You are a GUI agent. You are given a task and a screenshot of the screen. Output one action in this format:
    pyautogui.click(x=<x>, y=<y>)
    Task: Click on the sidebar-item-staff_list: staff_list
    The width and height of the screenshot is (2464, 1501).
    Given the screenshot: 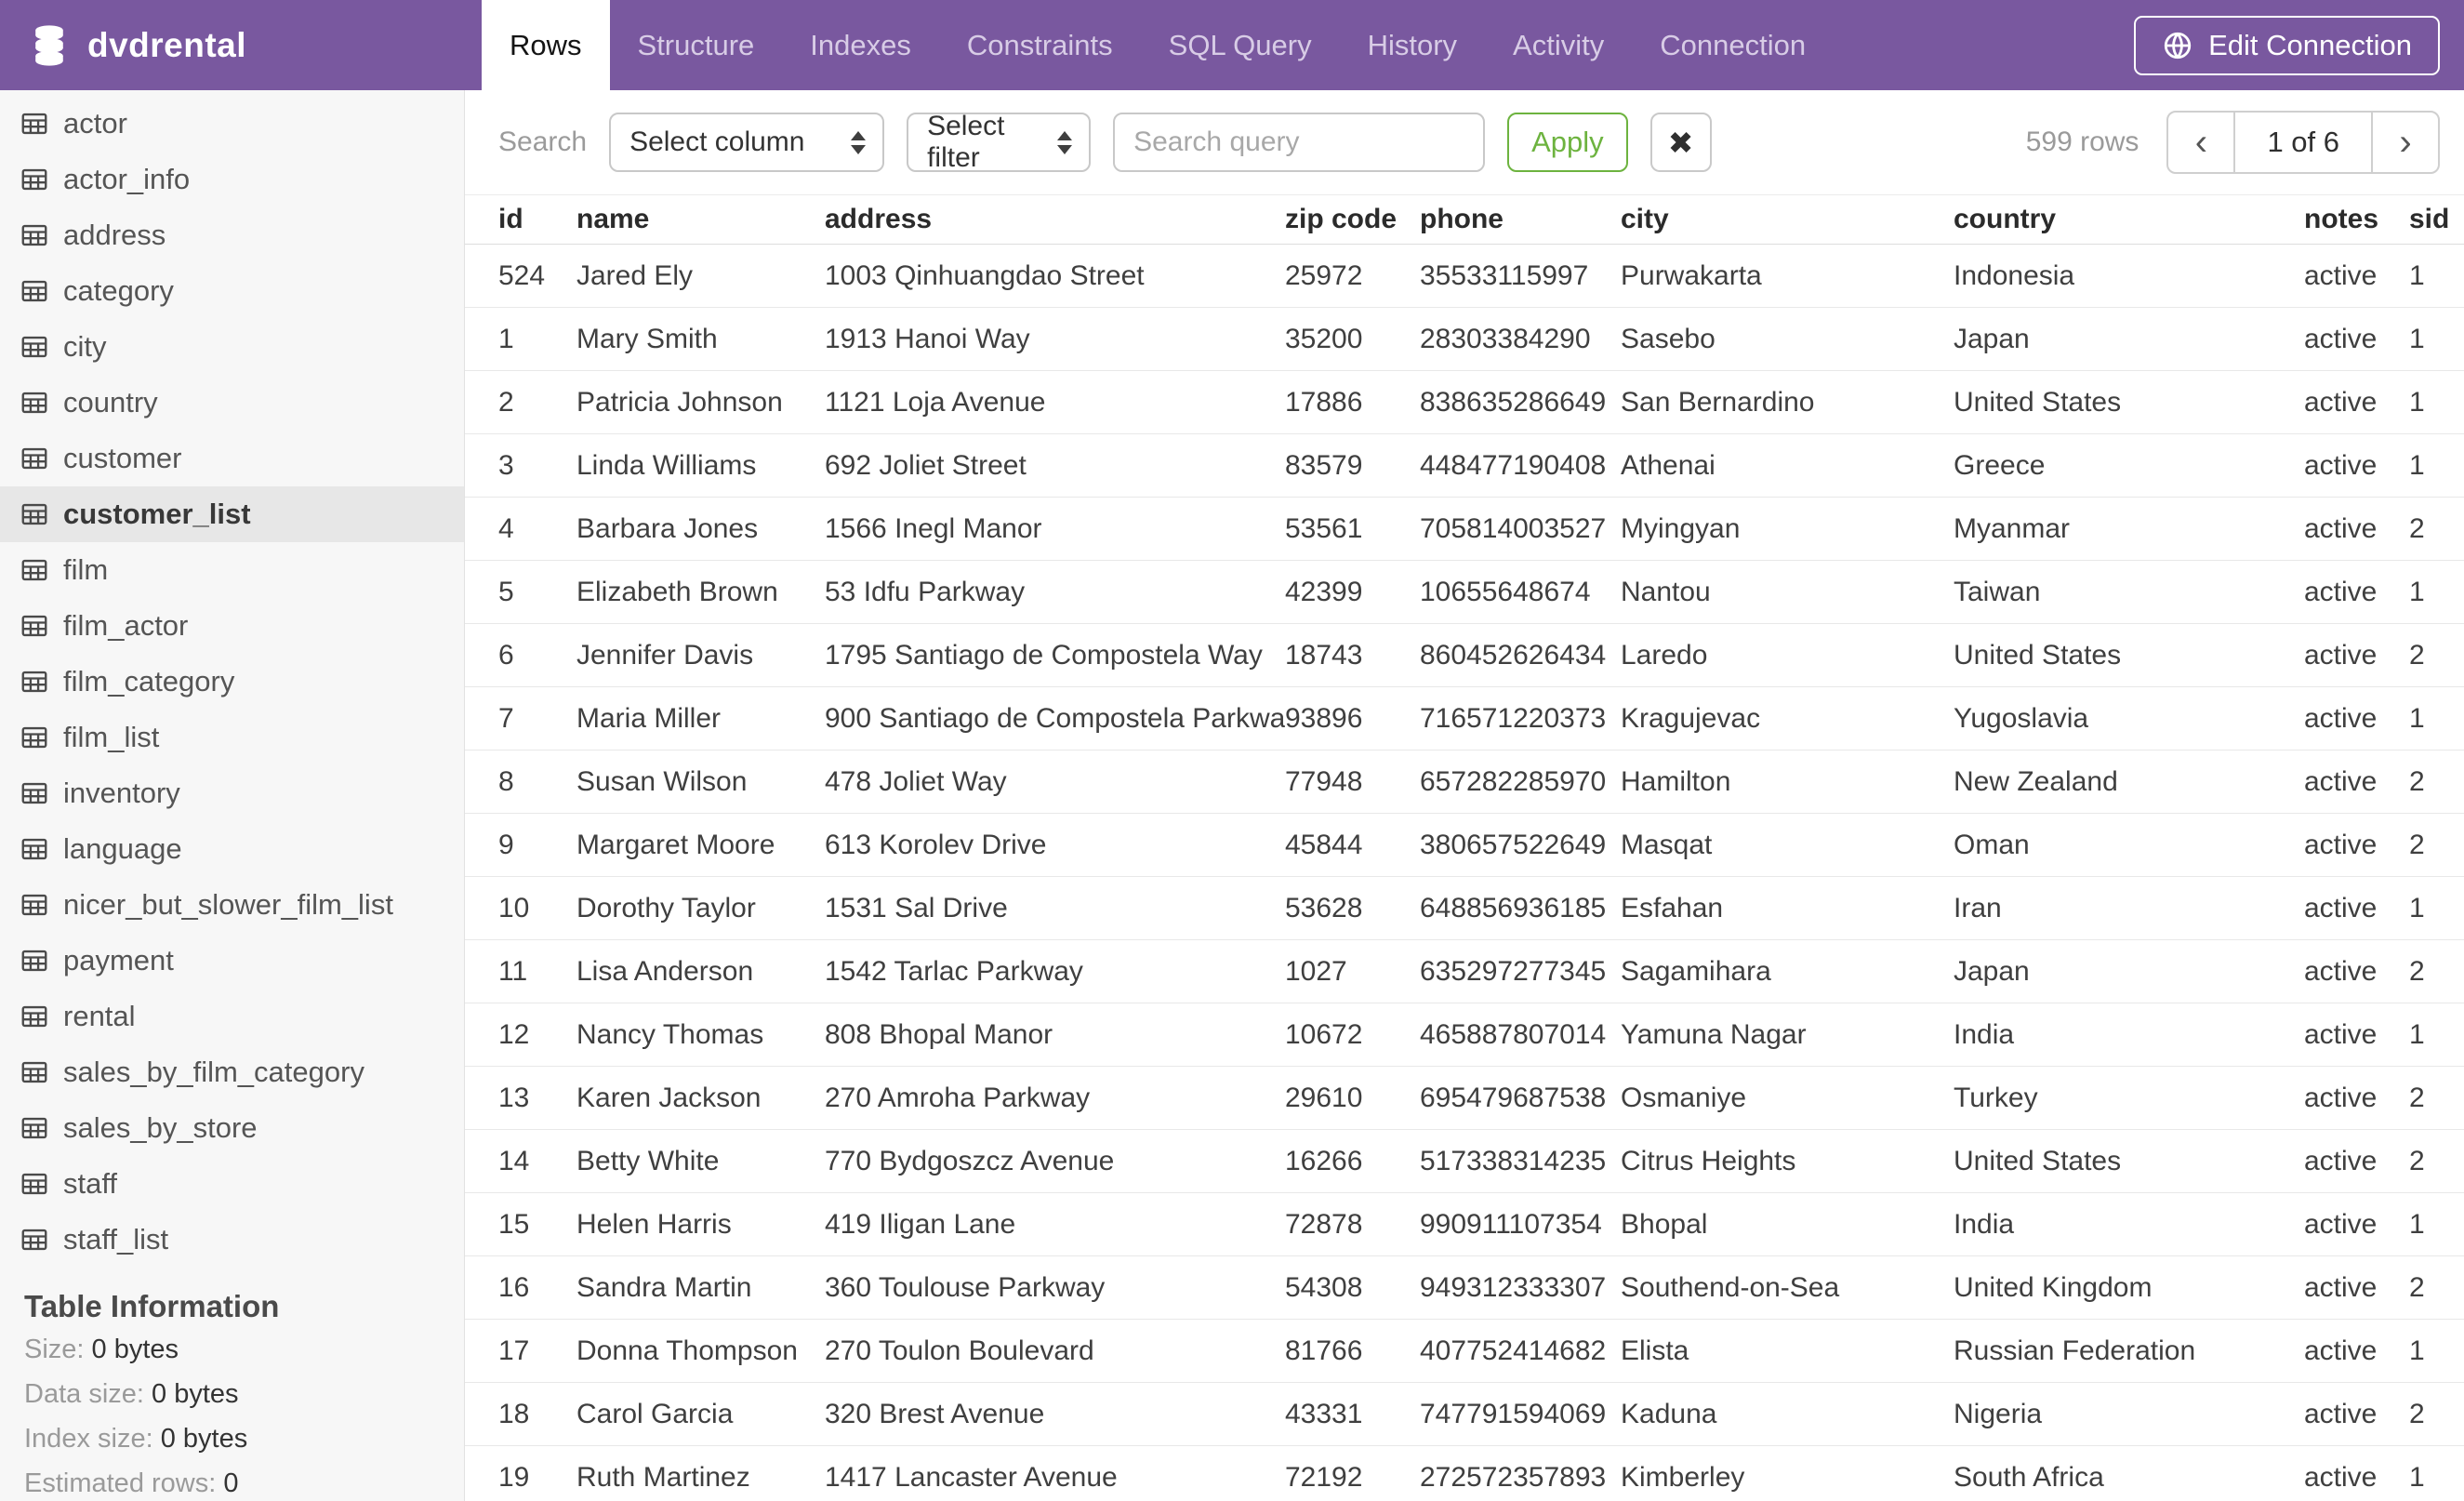 What is the action you would take?
    pyautogui.click(x=232, y=1240)
    